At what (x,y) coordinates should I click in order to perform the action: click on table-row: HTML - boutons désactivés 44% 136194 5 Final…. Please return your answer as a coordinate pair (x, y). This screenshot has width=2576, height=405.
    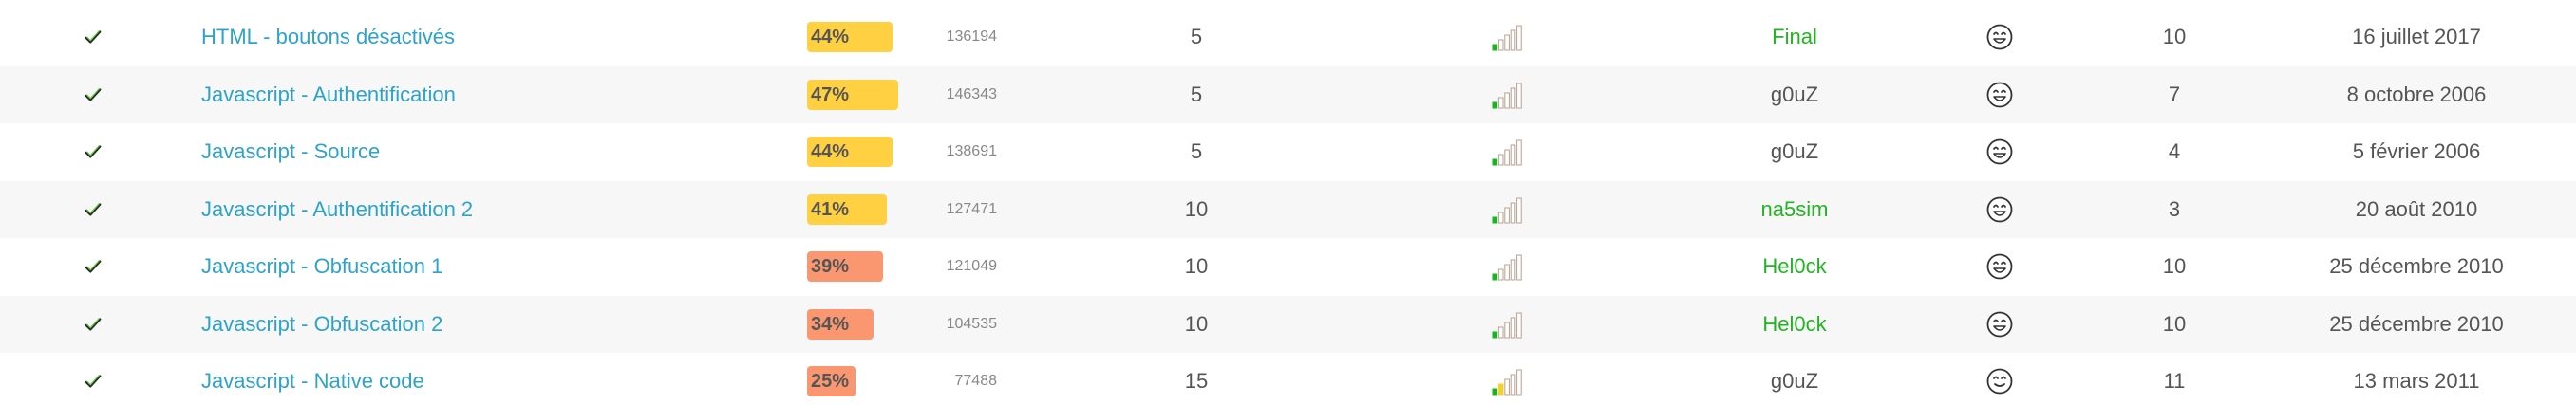
    Looking at the image, I should click on (1288, 37).